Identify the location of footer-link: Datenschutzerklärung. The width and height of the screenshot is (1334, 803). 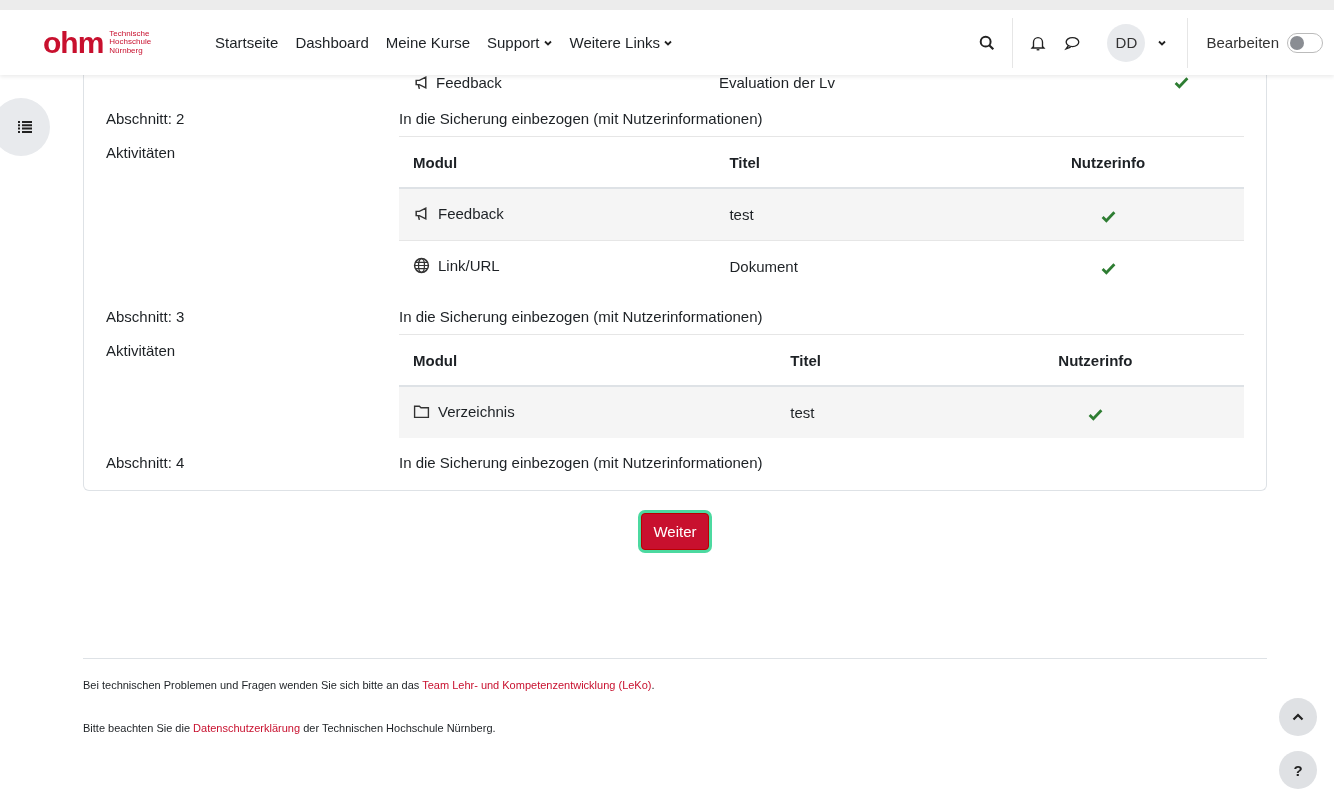
(247, 728).